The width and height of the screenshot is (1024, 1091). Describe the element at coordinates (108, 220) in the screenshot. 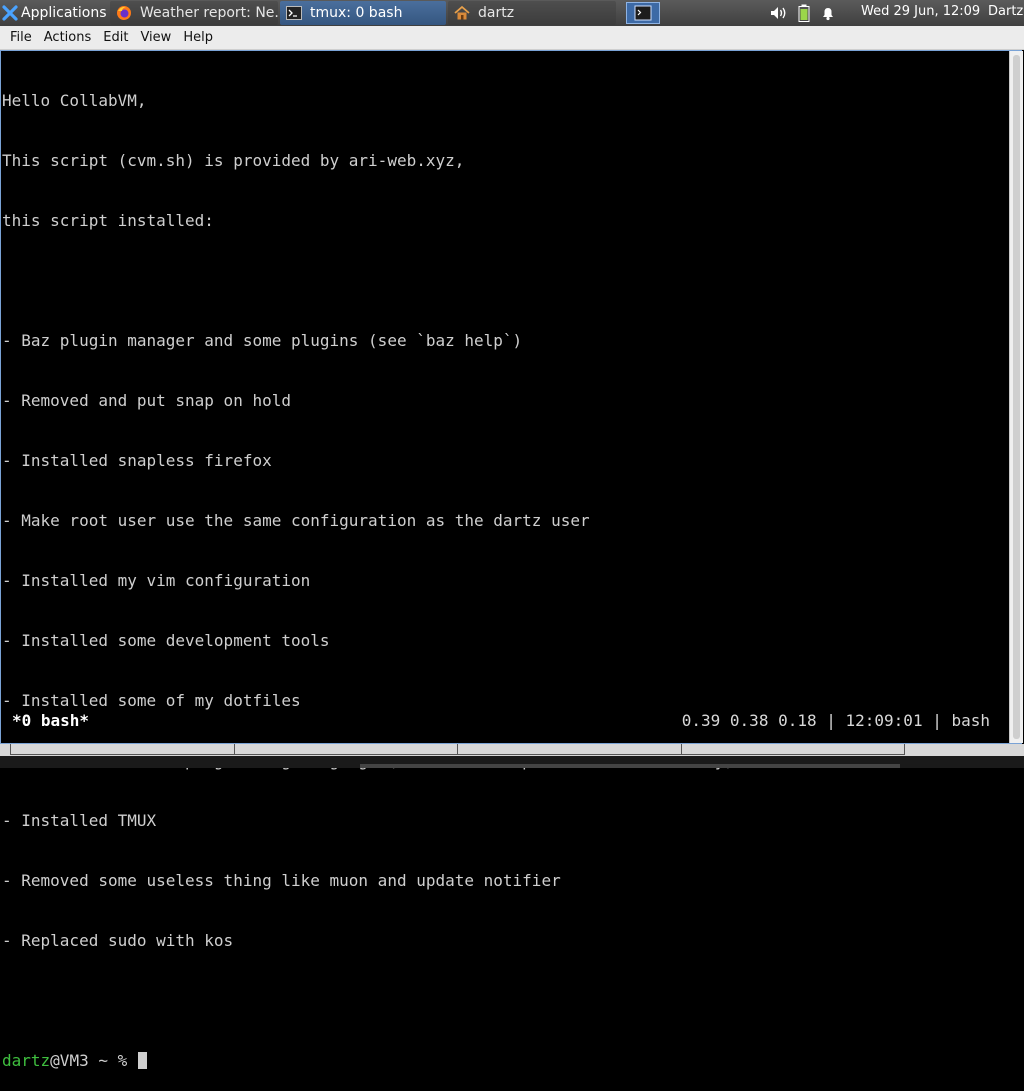

I see `terminal-line: this script installed:` at that location.